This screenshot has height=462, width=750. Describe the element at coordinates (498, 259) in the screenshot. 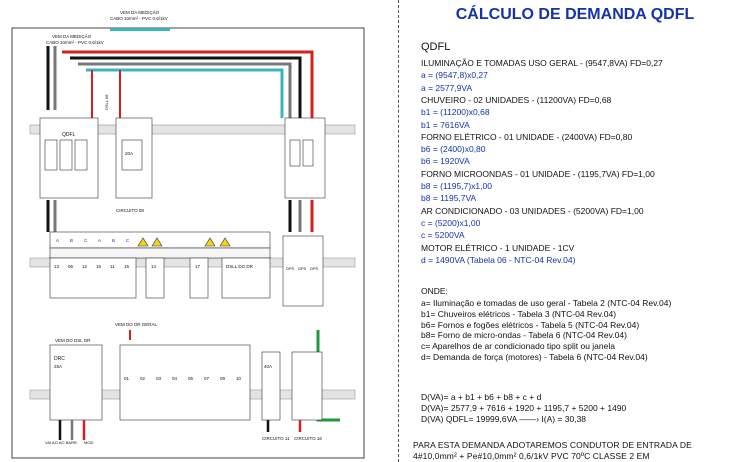

I see `calc-line: d = 1490VA (Tabela 06 - NTC-04 Rev.04)` at that location.